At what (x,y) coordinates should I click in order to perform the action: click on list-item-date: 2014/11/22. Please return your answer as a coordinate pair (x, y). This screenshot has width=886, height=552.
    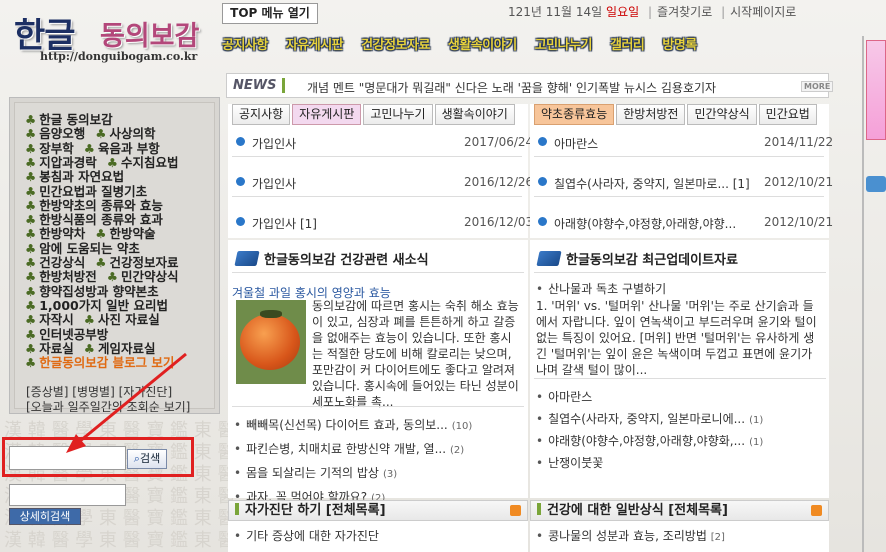
    Looking at the image, I should click on (799, 142).